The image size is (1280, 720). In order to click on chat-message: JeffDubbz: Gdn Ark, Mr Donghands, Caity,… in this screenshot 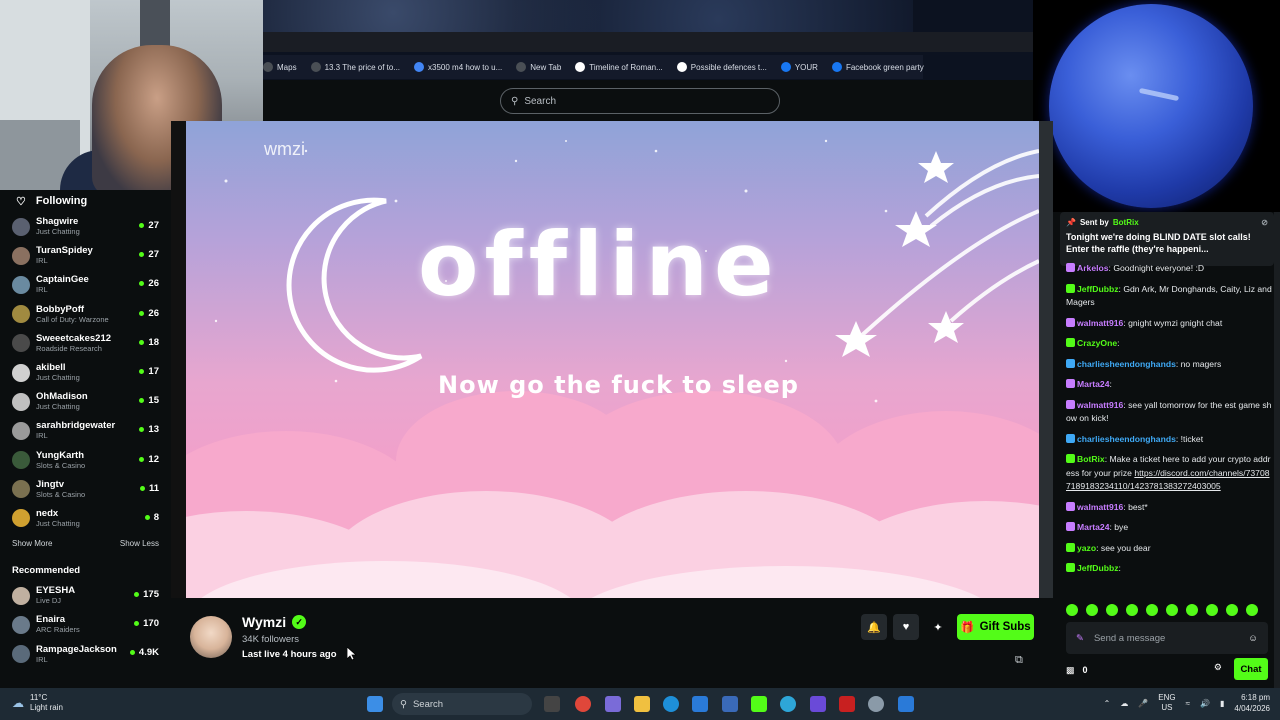, I will do `click(1170, 296)`.